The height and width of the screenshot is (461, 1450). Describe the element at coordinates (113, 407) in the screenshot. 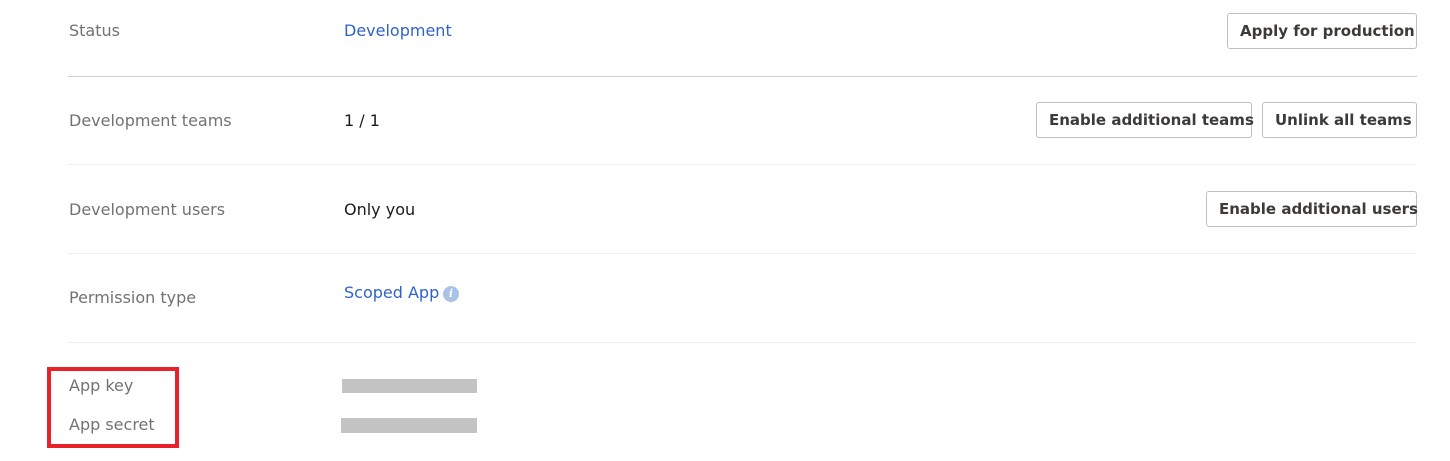

I see `highlight-annotation-box` at that location.